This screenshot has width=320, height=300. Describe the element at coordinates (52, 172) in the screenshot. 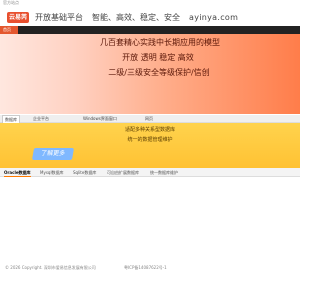

I see `tab-mysql: Mysql数据库` at that location.